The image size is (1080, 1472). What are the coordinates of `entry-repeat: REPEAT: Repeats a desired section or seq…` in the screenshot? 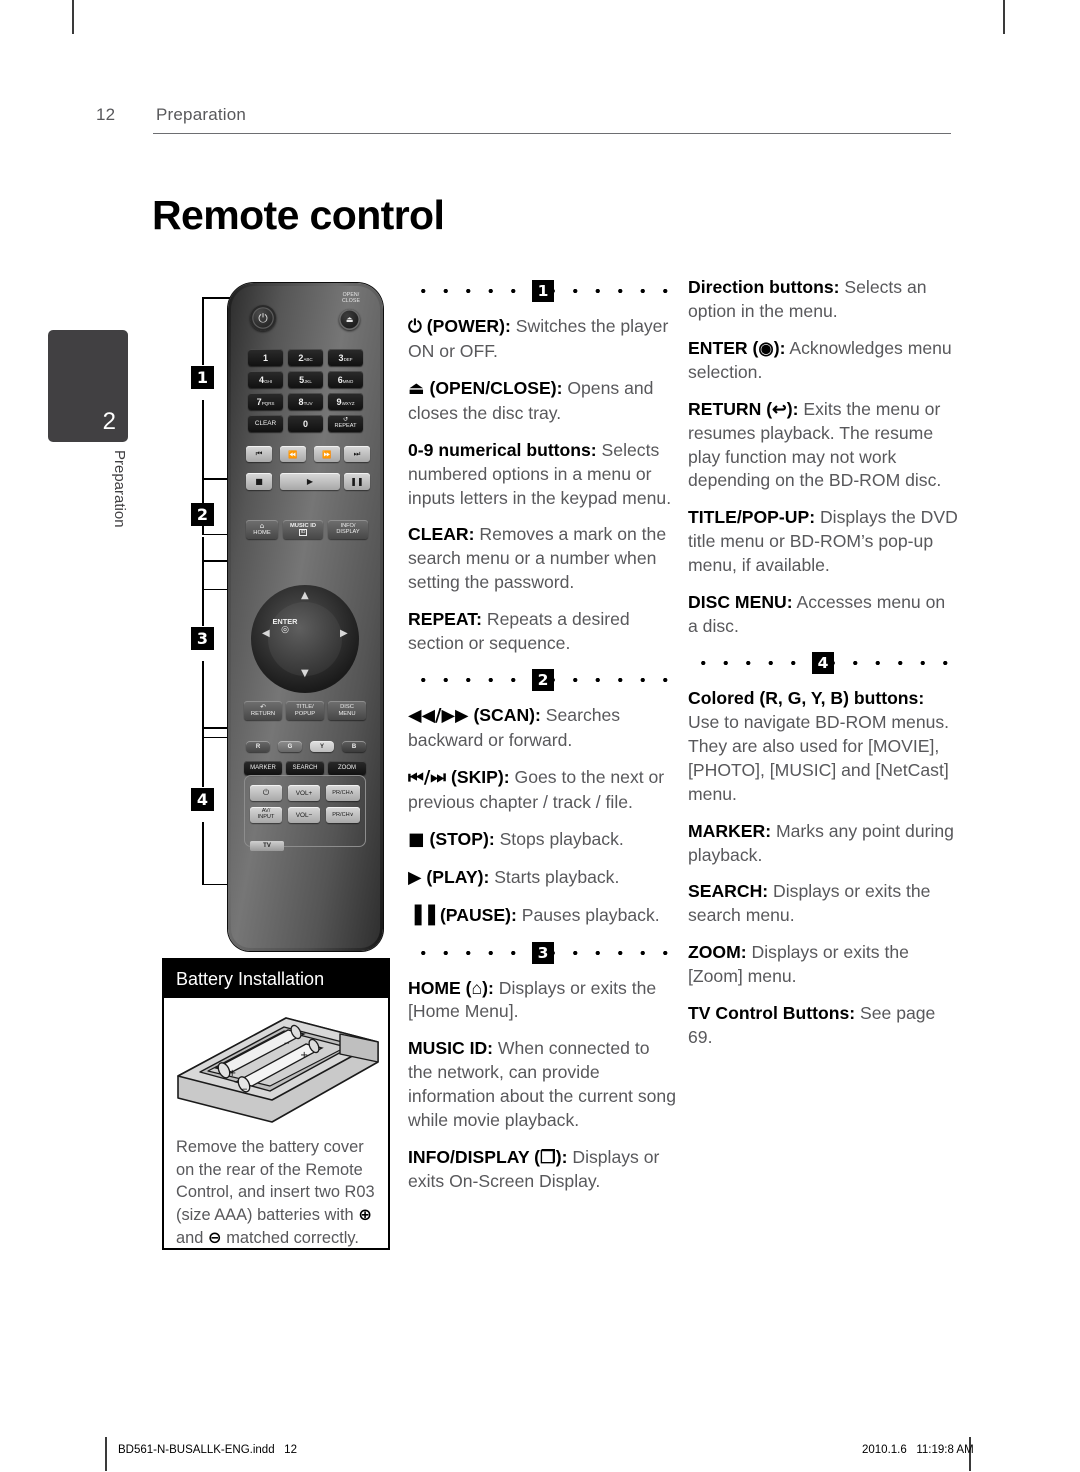 It's located at (543, 632).